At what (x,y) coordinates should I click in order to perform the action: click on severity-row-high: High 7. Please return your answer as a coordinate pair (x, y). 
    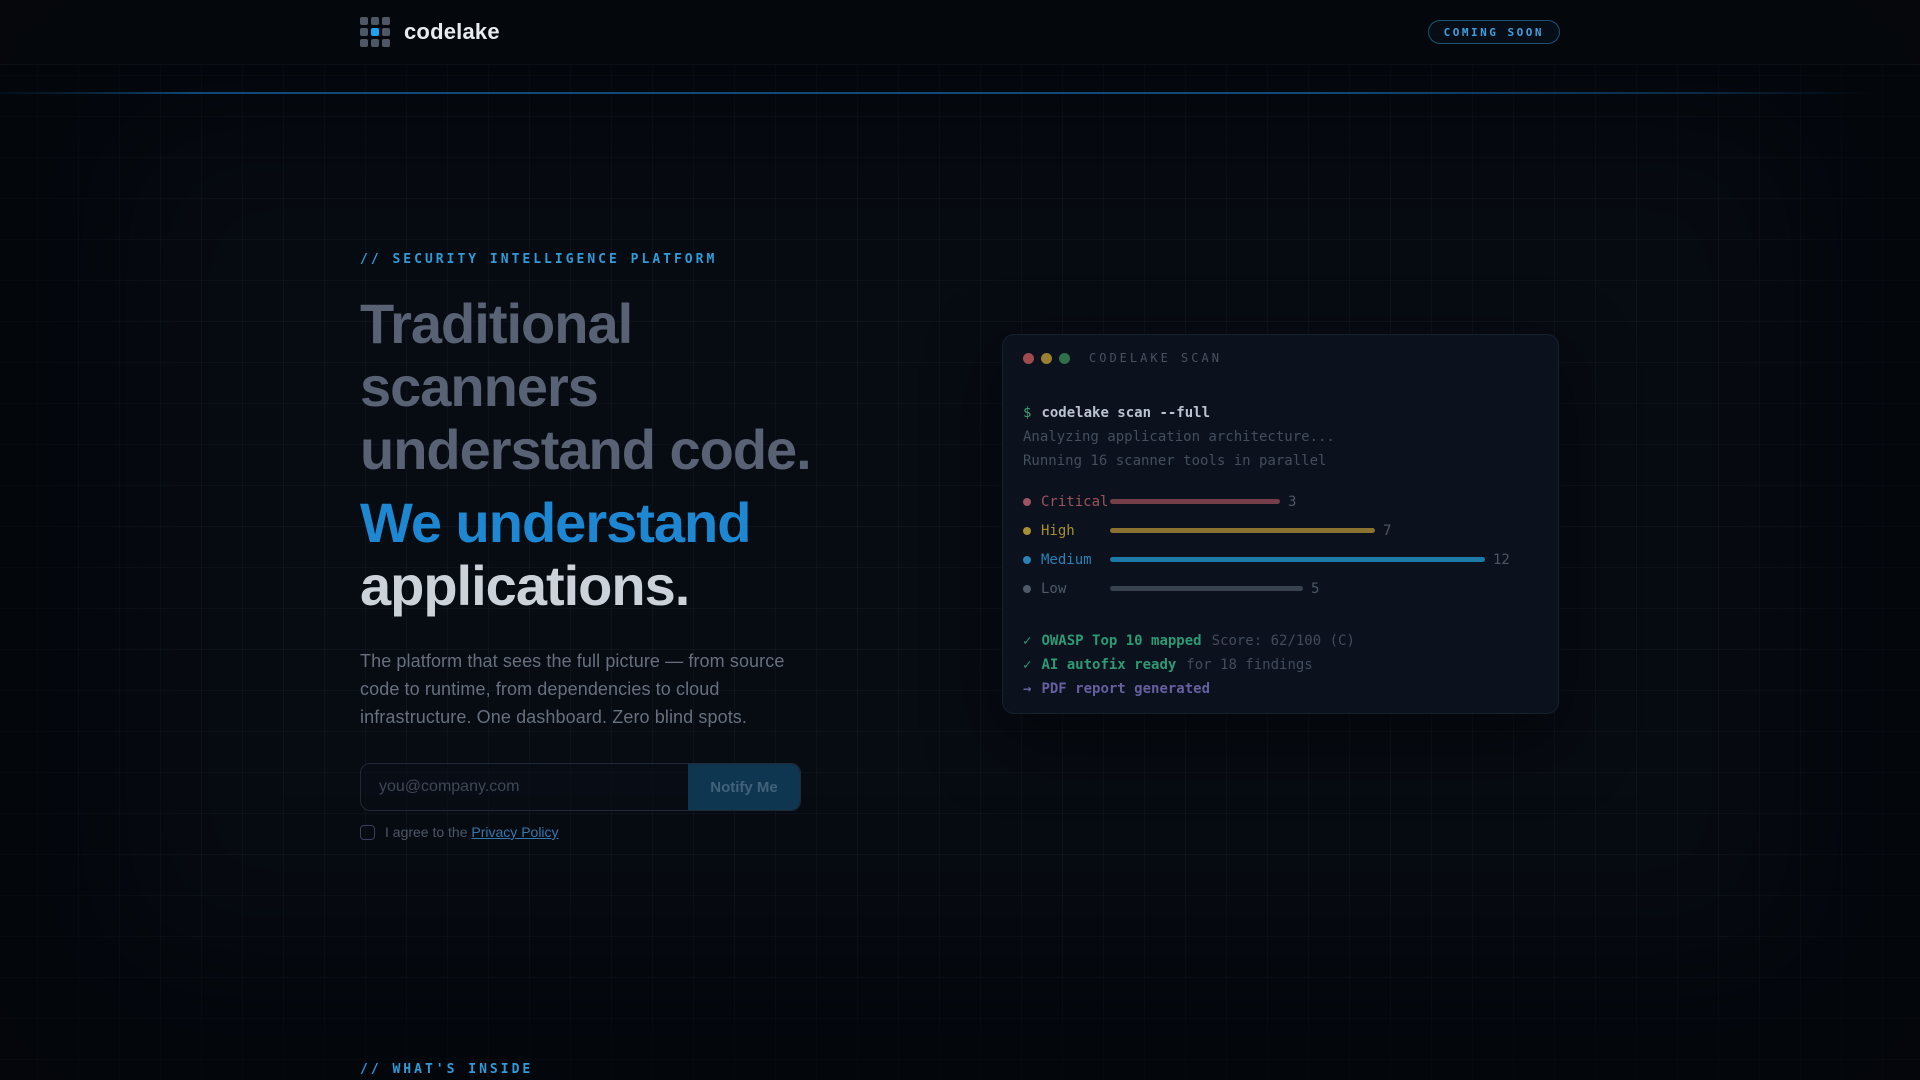
    Looking at the image, I should click on (1280, 530).